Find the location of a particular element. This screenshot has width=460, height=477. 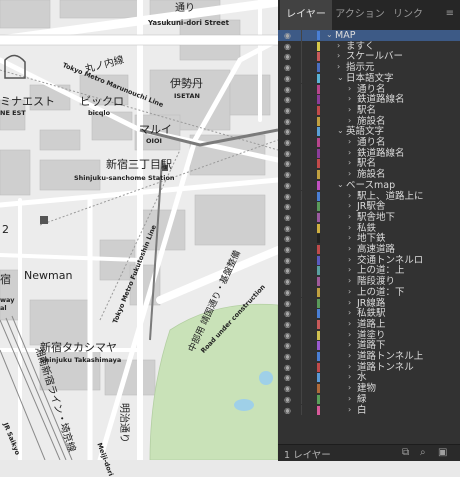

layer-row: ◉ › 階段渡り is located at coordinates (369, 281).